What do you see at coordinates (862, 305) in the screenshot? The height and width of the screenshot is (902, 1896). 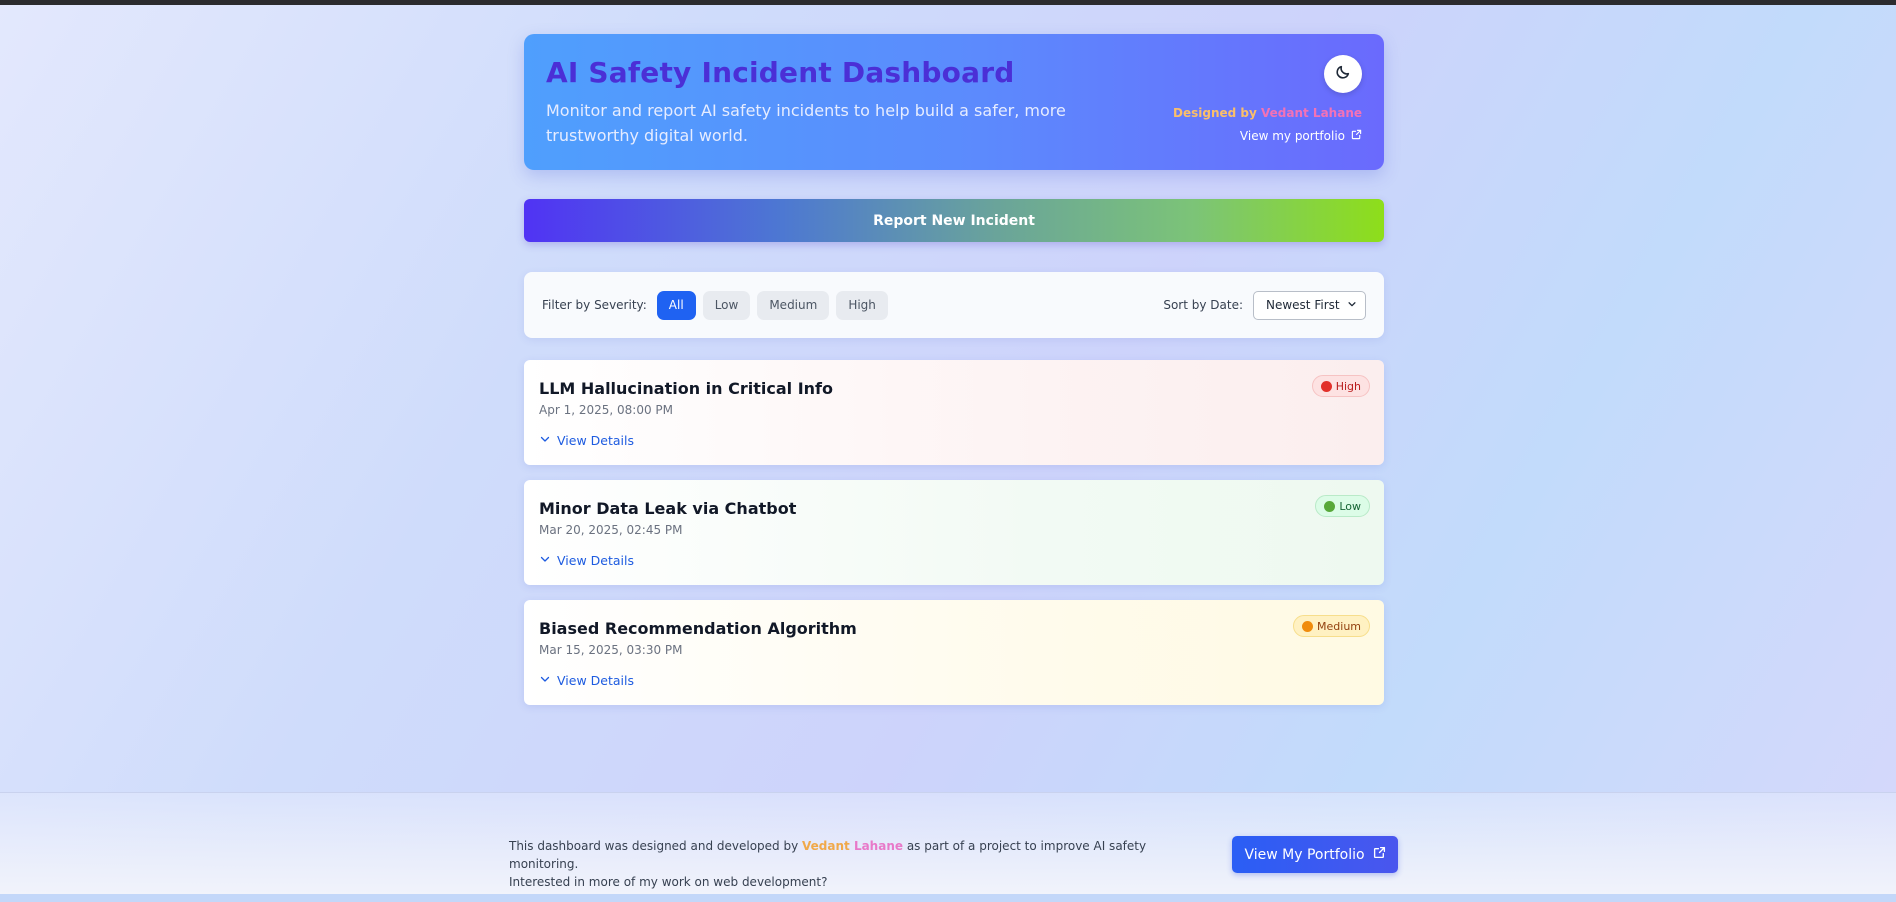 I see `filter-high: High` at bounding box center [862, 305].